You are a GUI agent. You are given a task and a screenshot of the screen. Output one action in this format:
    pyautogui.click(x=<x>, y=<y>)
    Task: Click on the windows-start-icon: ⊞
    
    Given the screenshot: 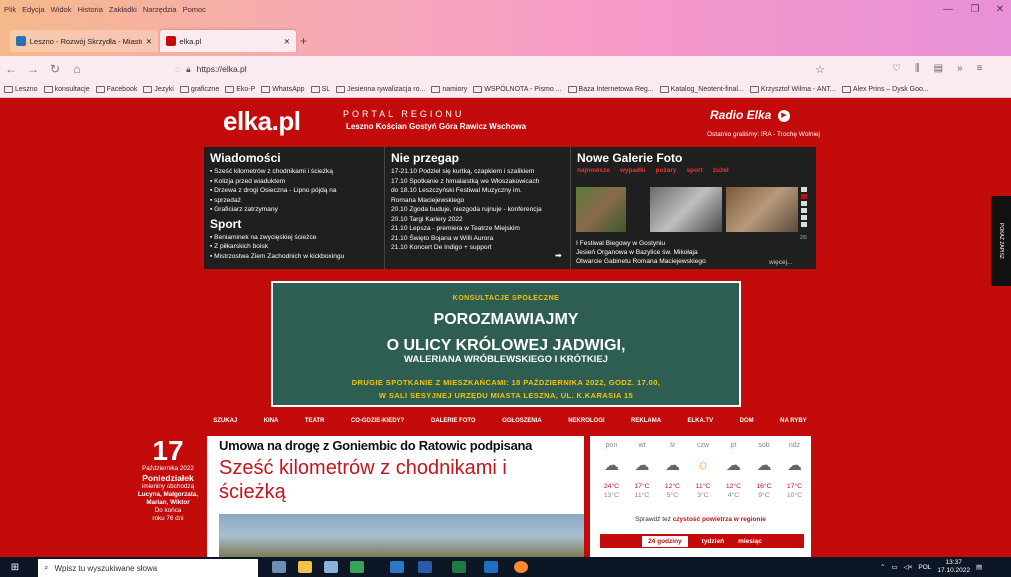 What is the action you would take?
    pyautogui.click(x=15, y=567)
    